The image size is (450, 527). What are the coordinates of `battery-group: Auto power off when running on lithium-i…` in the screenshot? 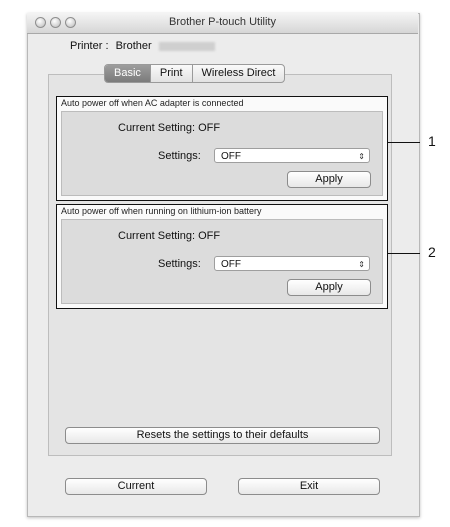 It's located at (222, 256).